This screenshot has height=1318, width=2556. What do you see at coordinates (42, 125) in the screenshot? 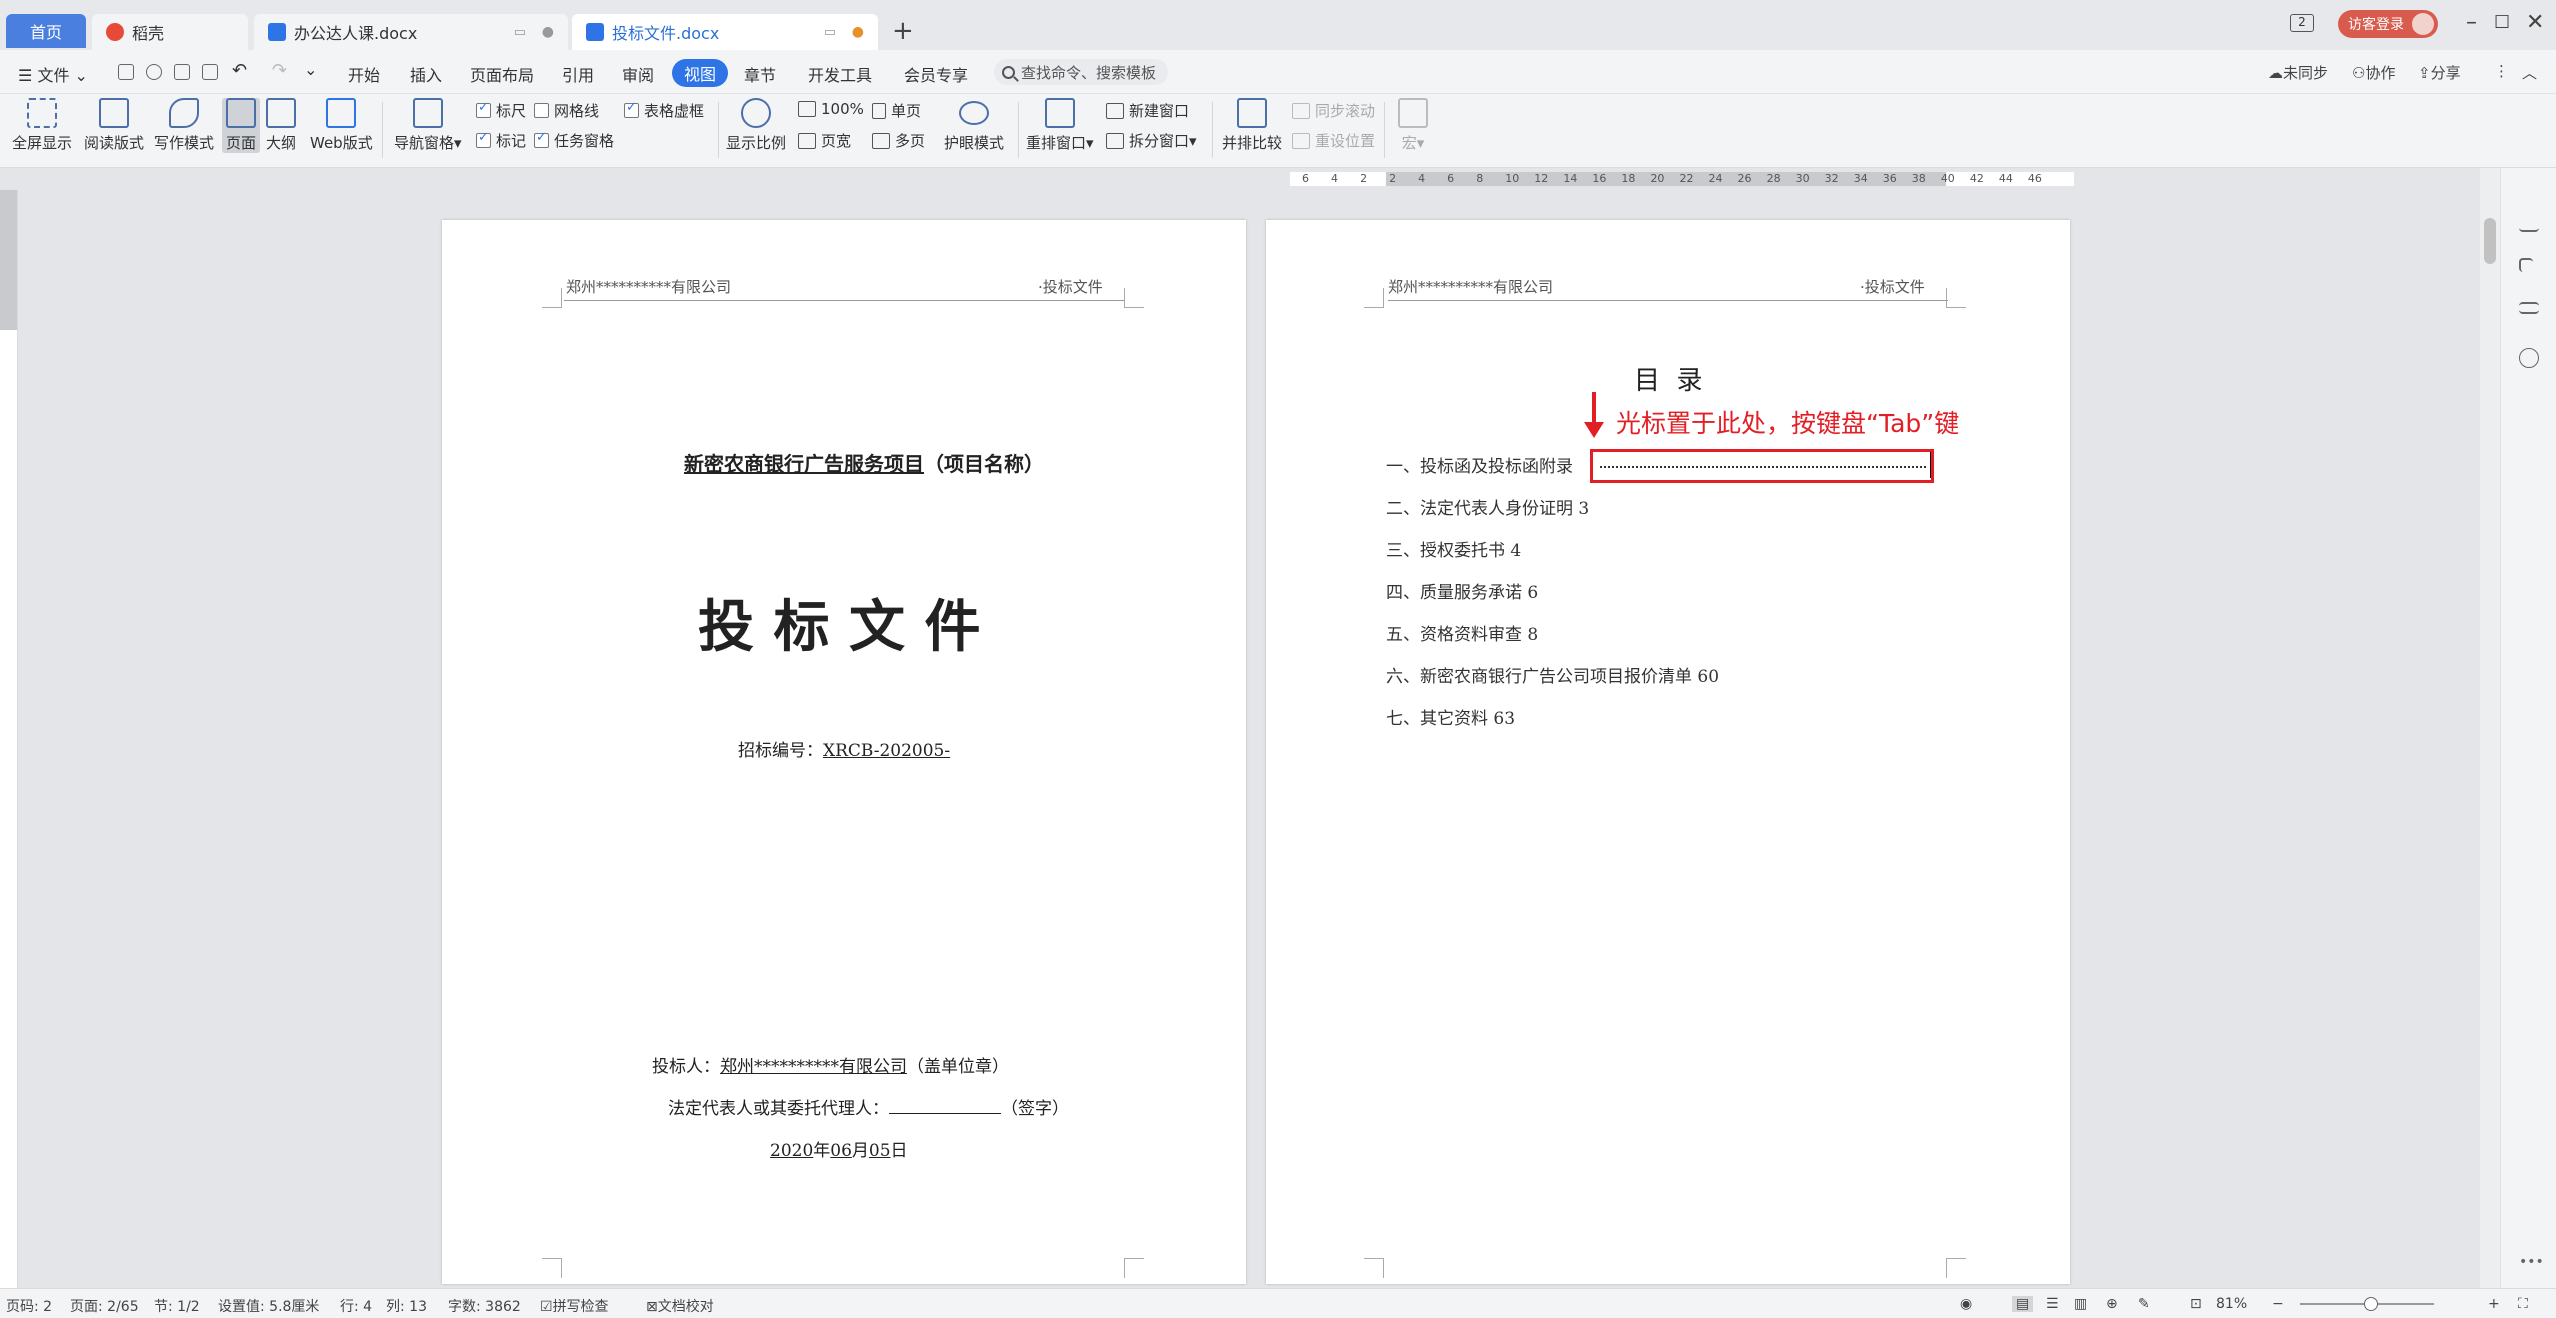
I see `fullscreen-button: 全屏显示` at bounding box center [42, 125].